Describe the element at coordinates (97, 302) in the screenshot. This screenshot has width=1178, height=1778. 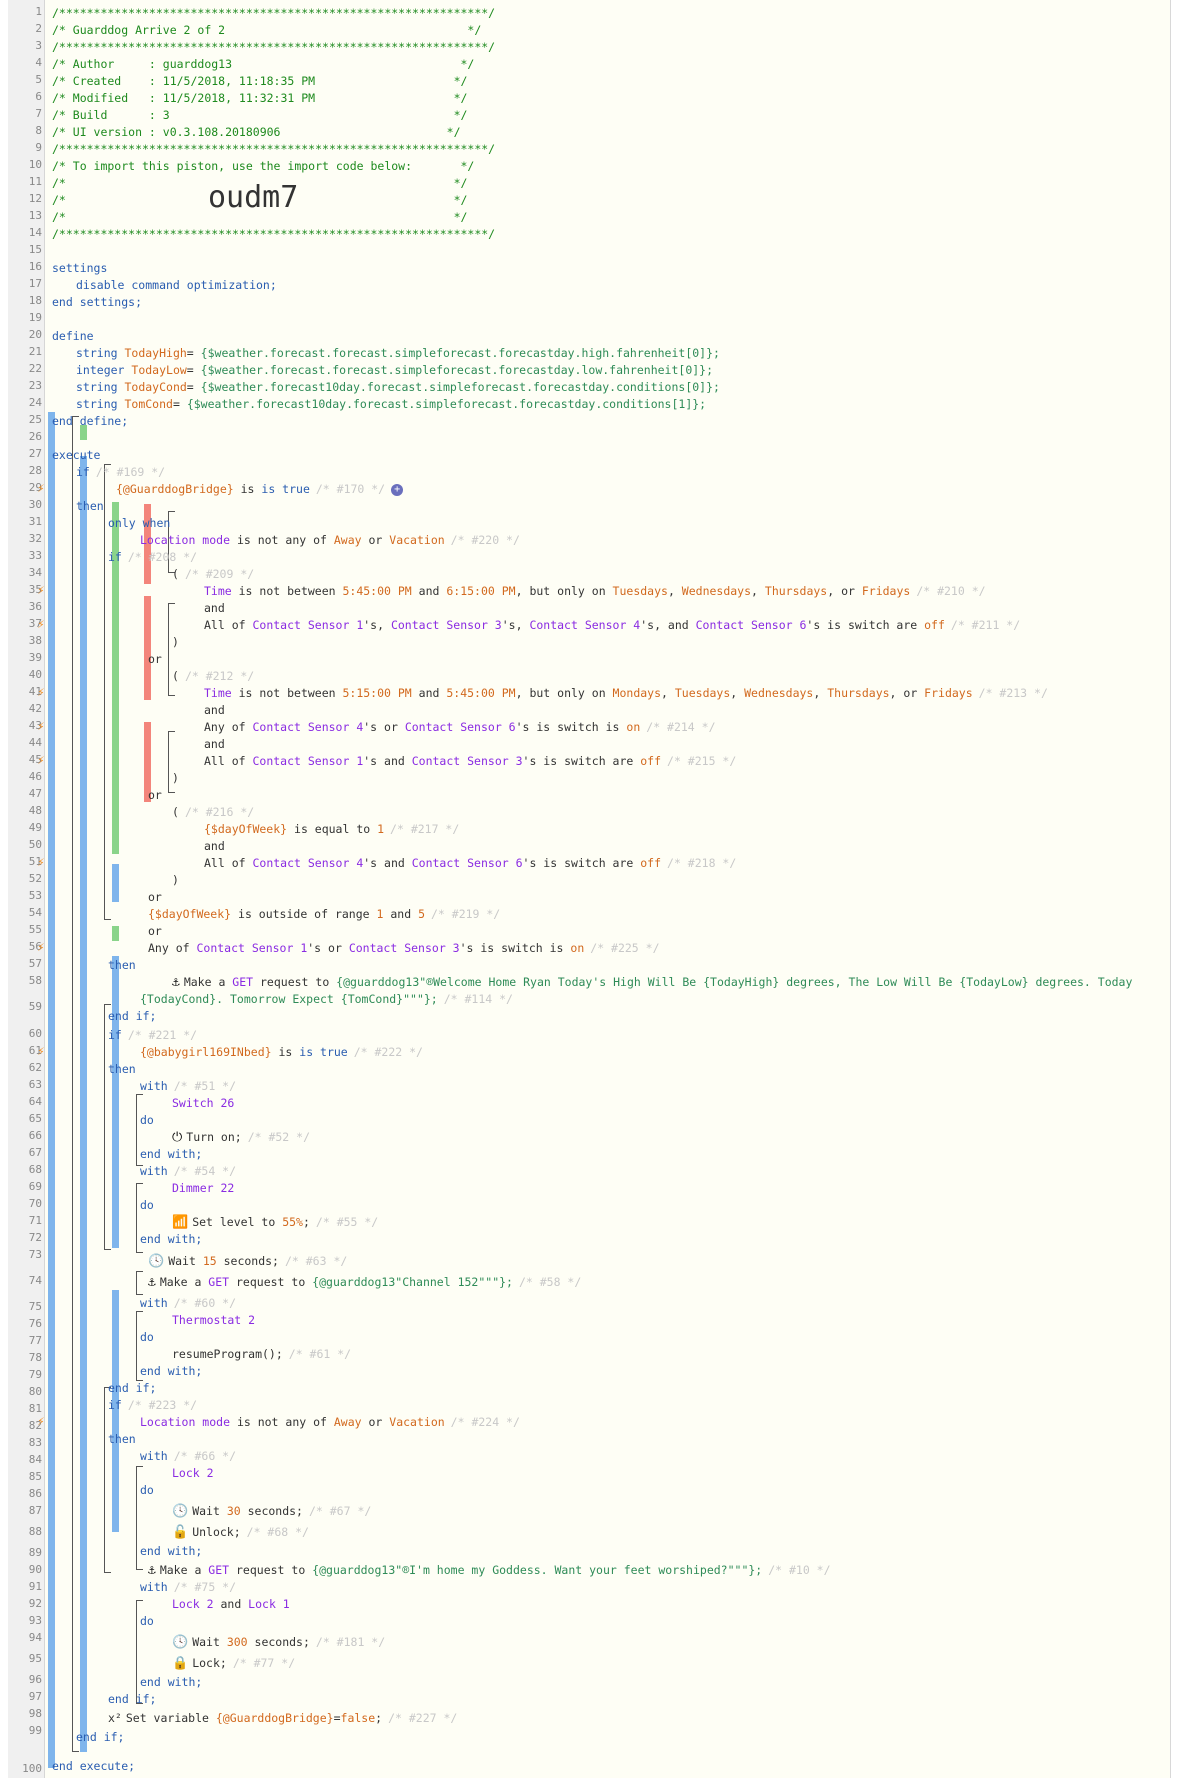
I see `settings-end: end settings;` at that location.